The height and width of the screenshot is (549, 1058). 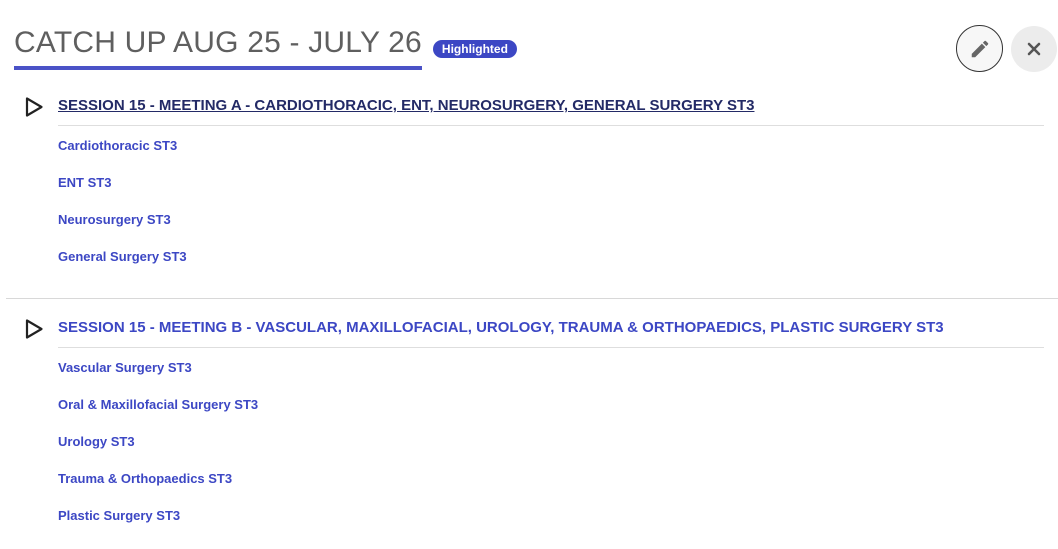 I want to click on session-item: Urology ST3, so click(x=158, y=452).